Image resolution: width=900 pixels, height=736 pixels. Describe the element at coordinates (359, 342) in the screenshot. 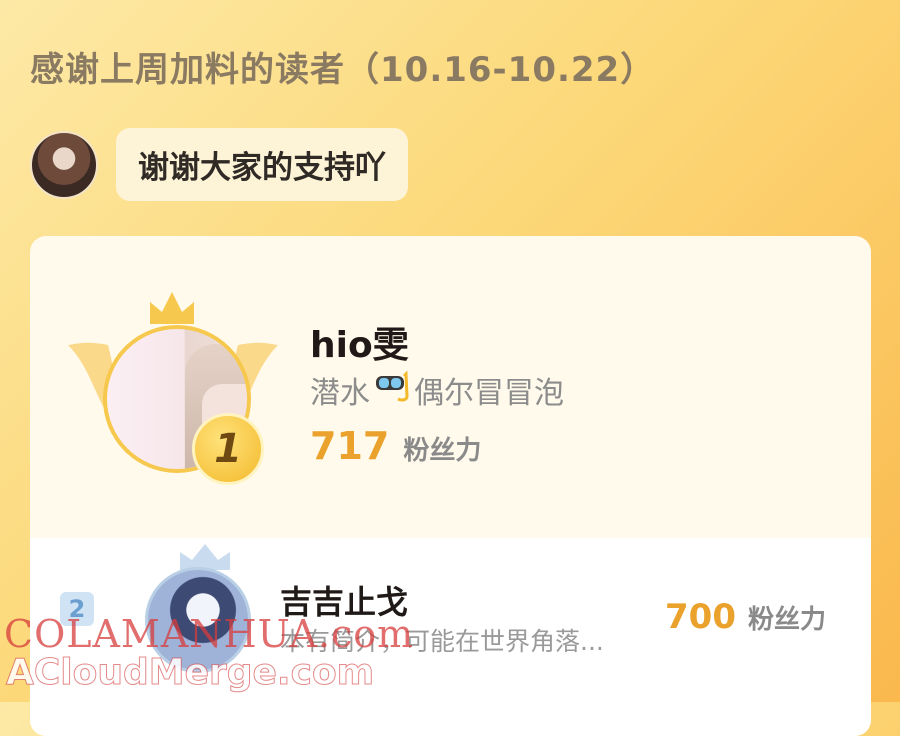

I see `first-place-name: hio雯` at that location.